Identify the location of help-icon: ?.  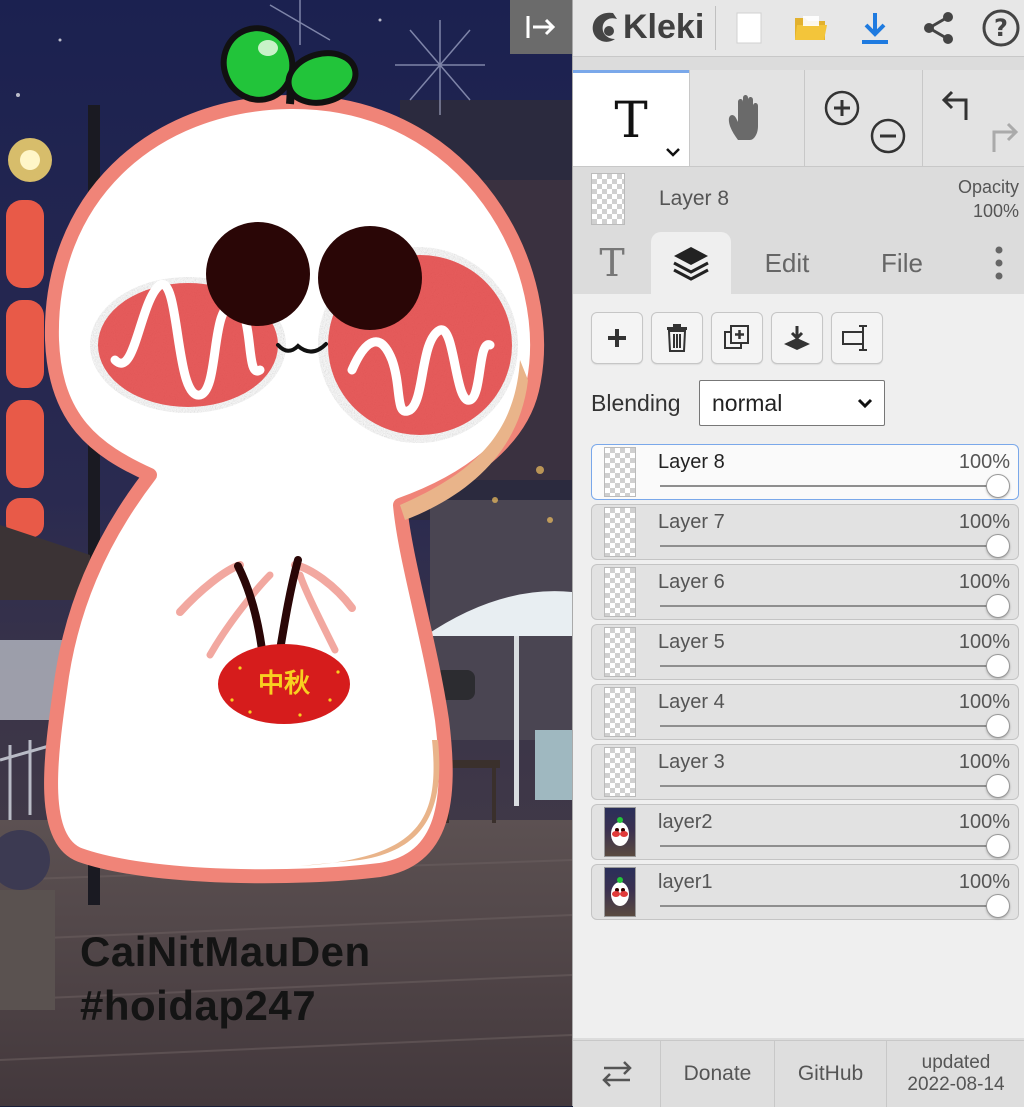
(1001, 28).